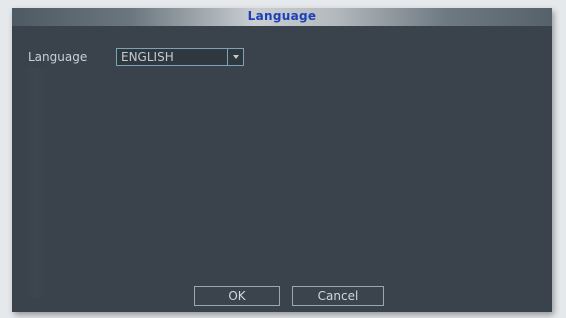  I want to click on language-select: ENGLISH, so click(180, 57).